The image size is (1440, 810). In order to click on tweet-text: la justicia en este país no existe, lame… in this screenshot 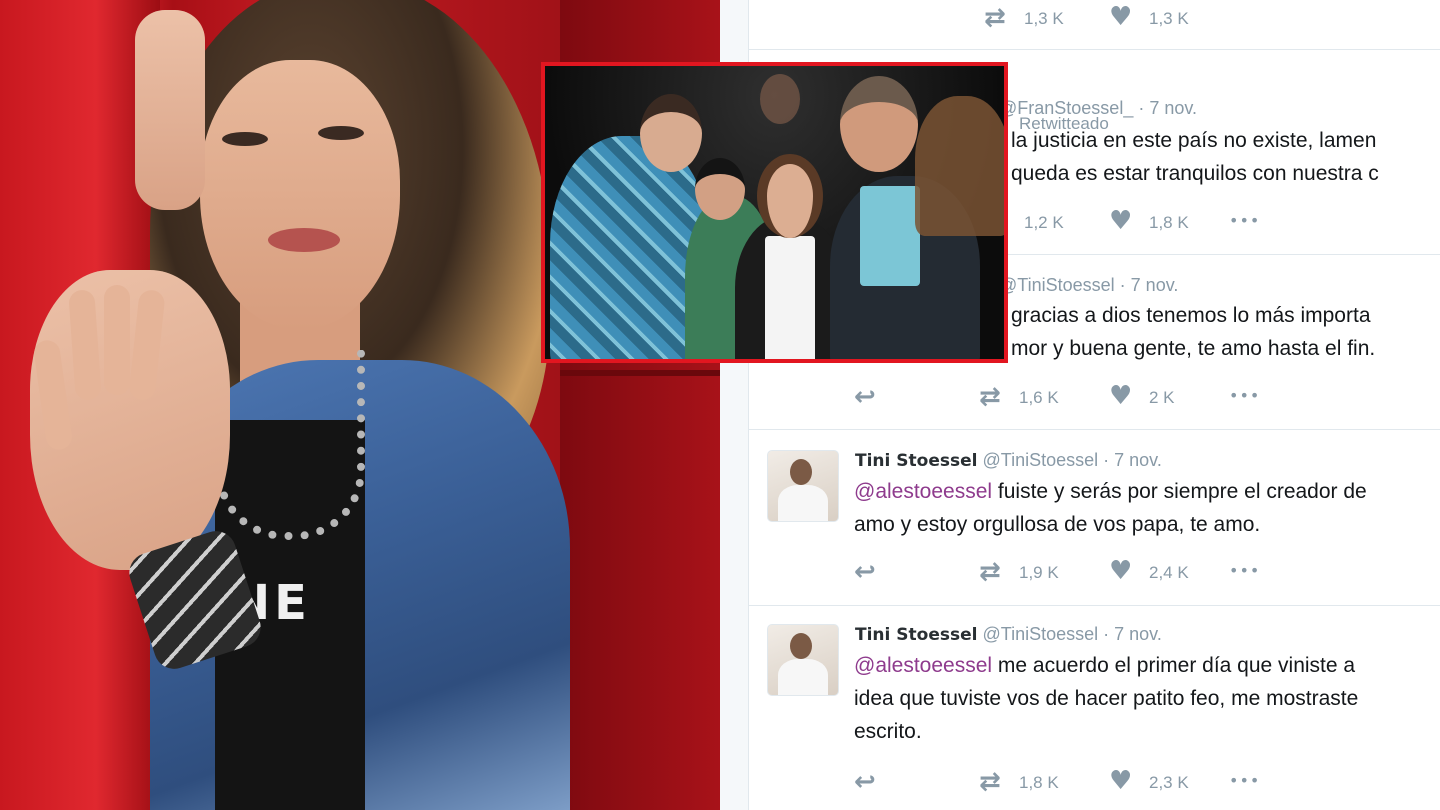, I will do `click(1195, 157)`.